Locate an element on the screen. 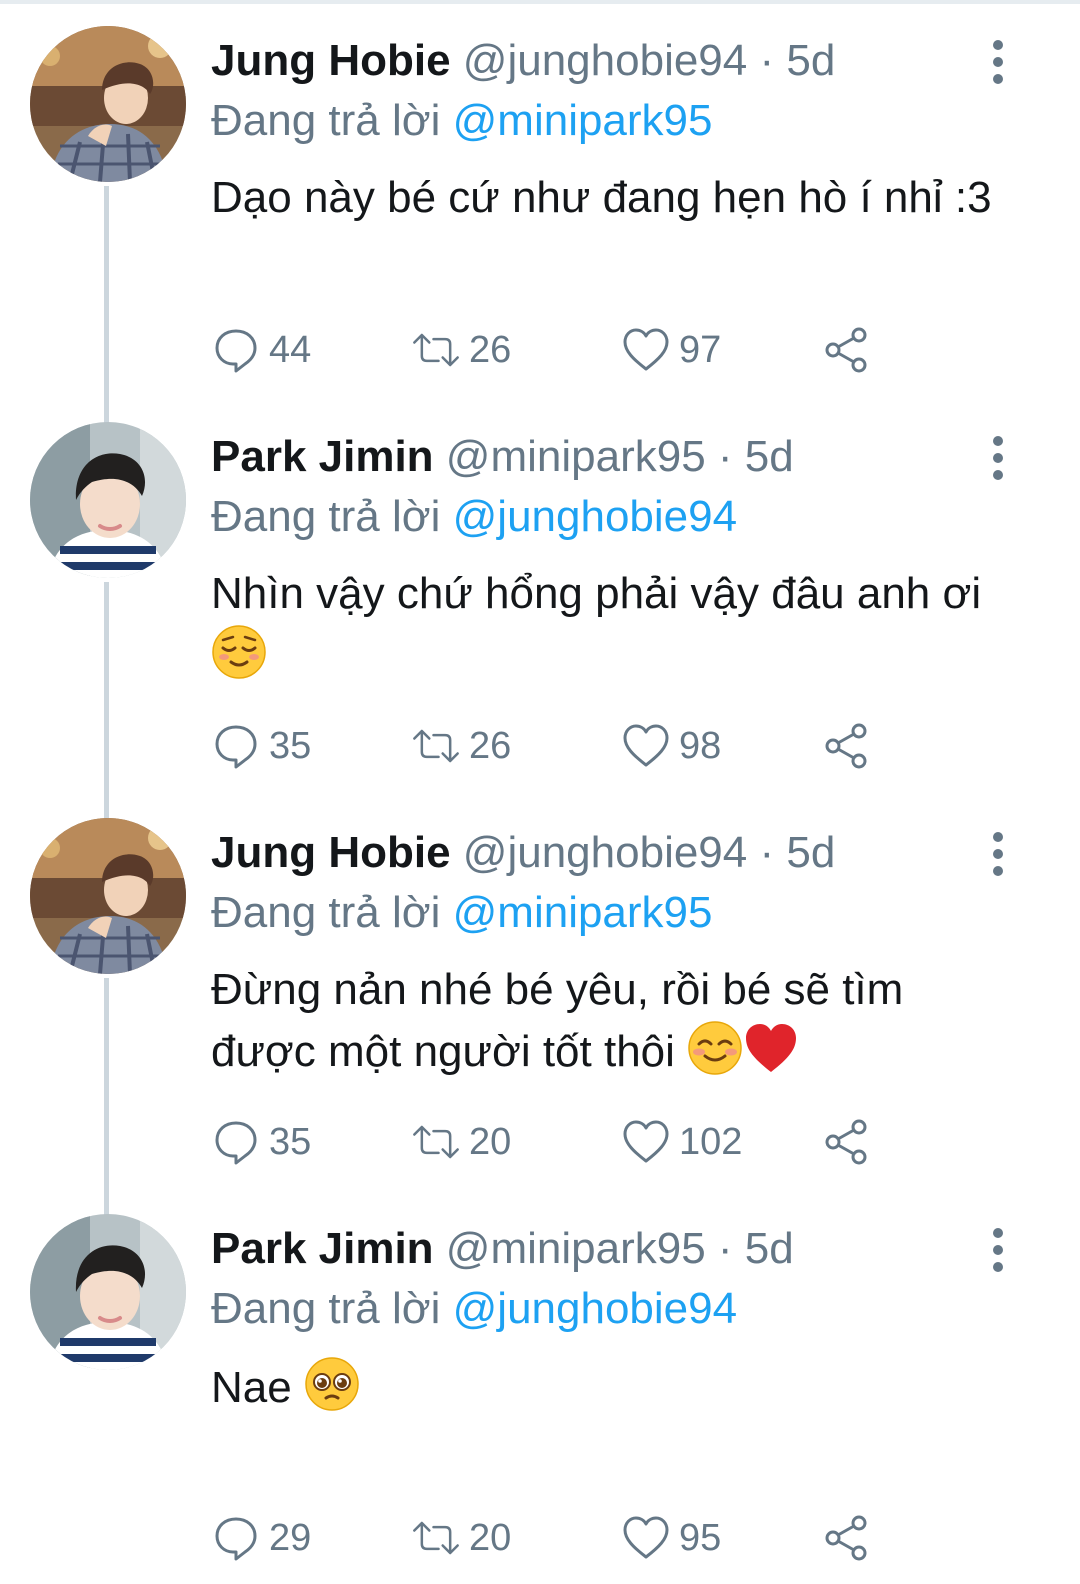  pleading-face-emoji is located at coordinates (332, 1384).